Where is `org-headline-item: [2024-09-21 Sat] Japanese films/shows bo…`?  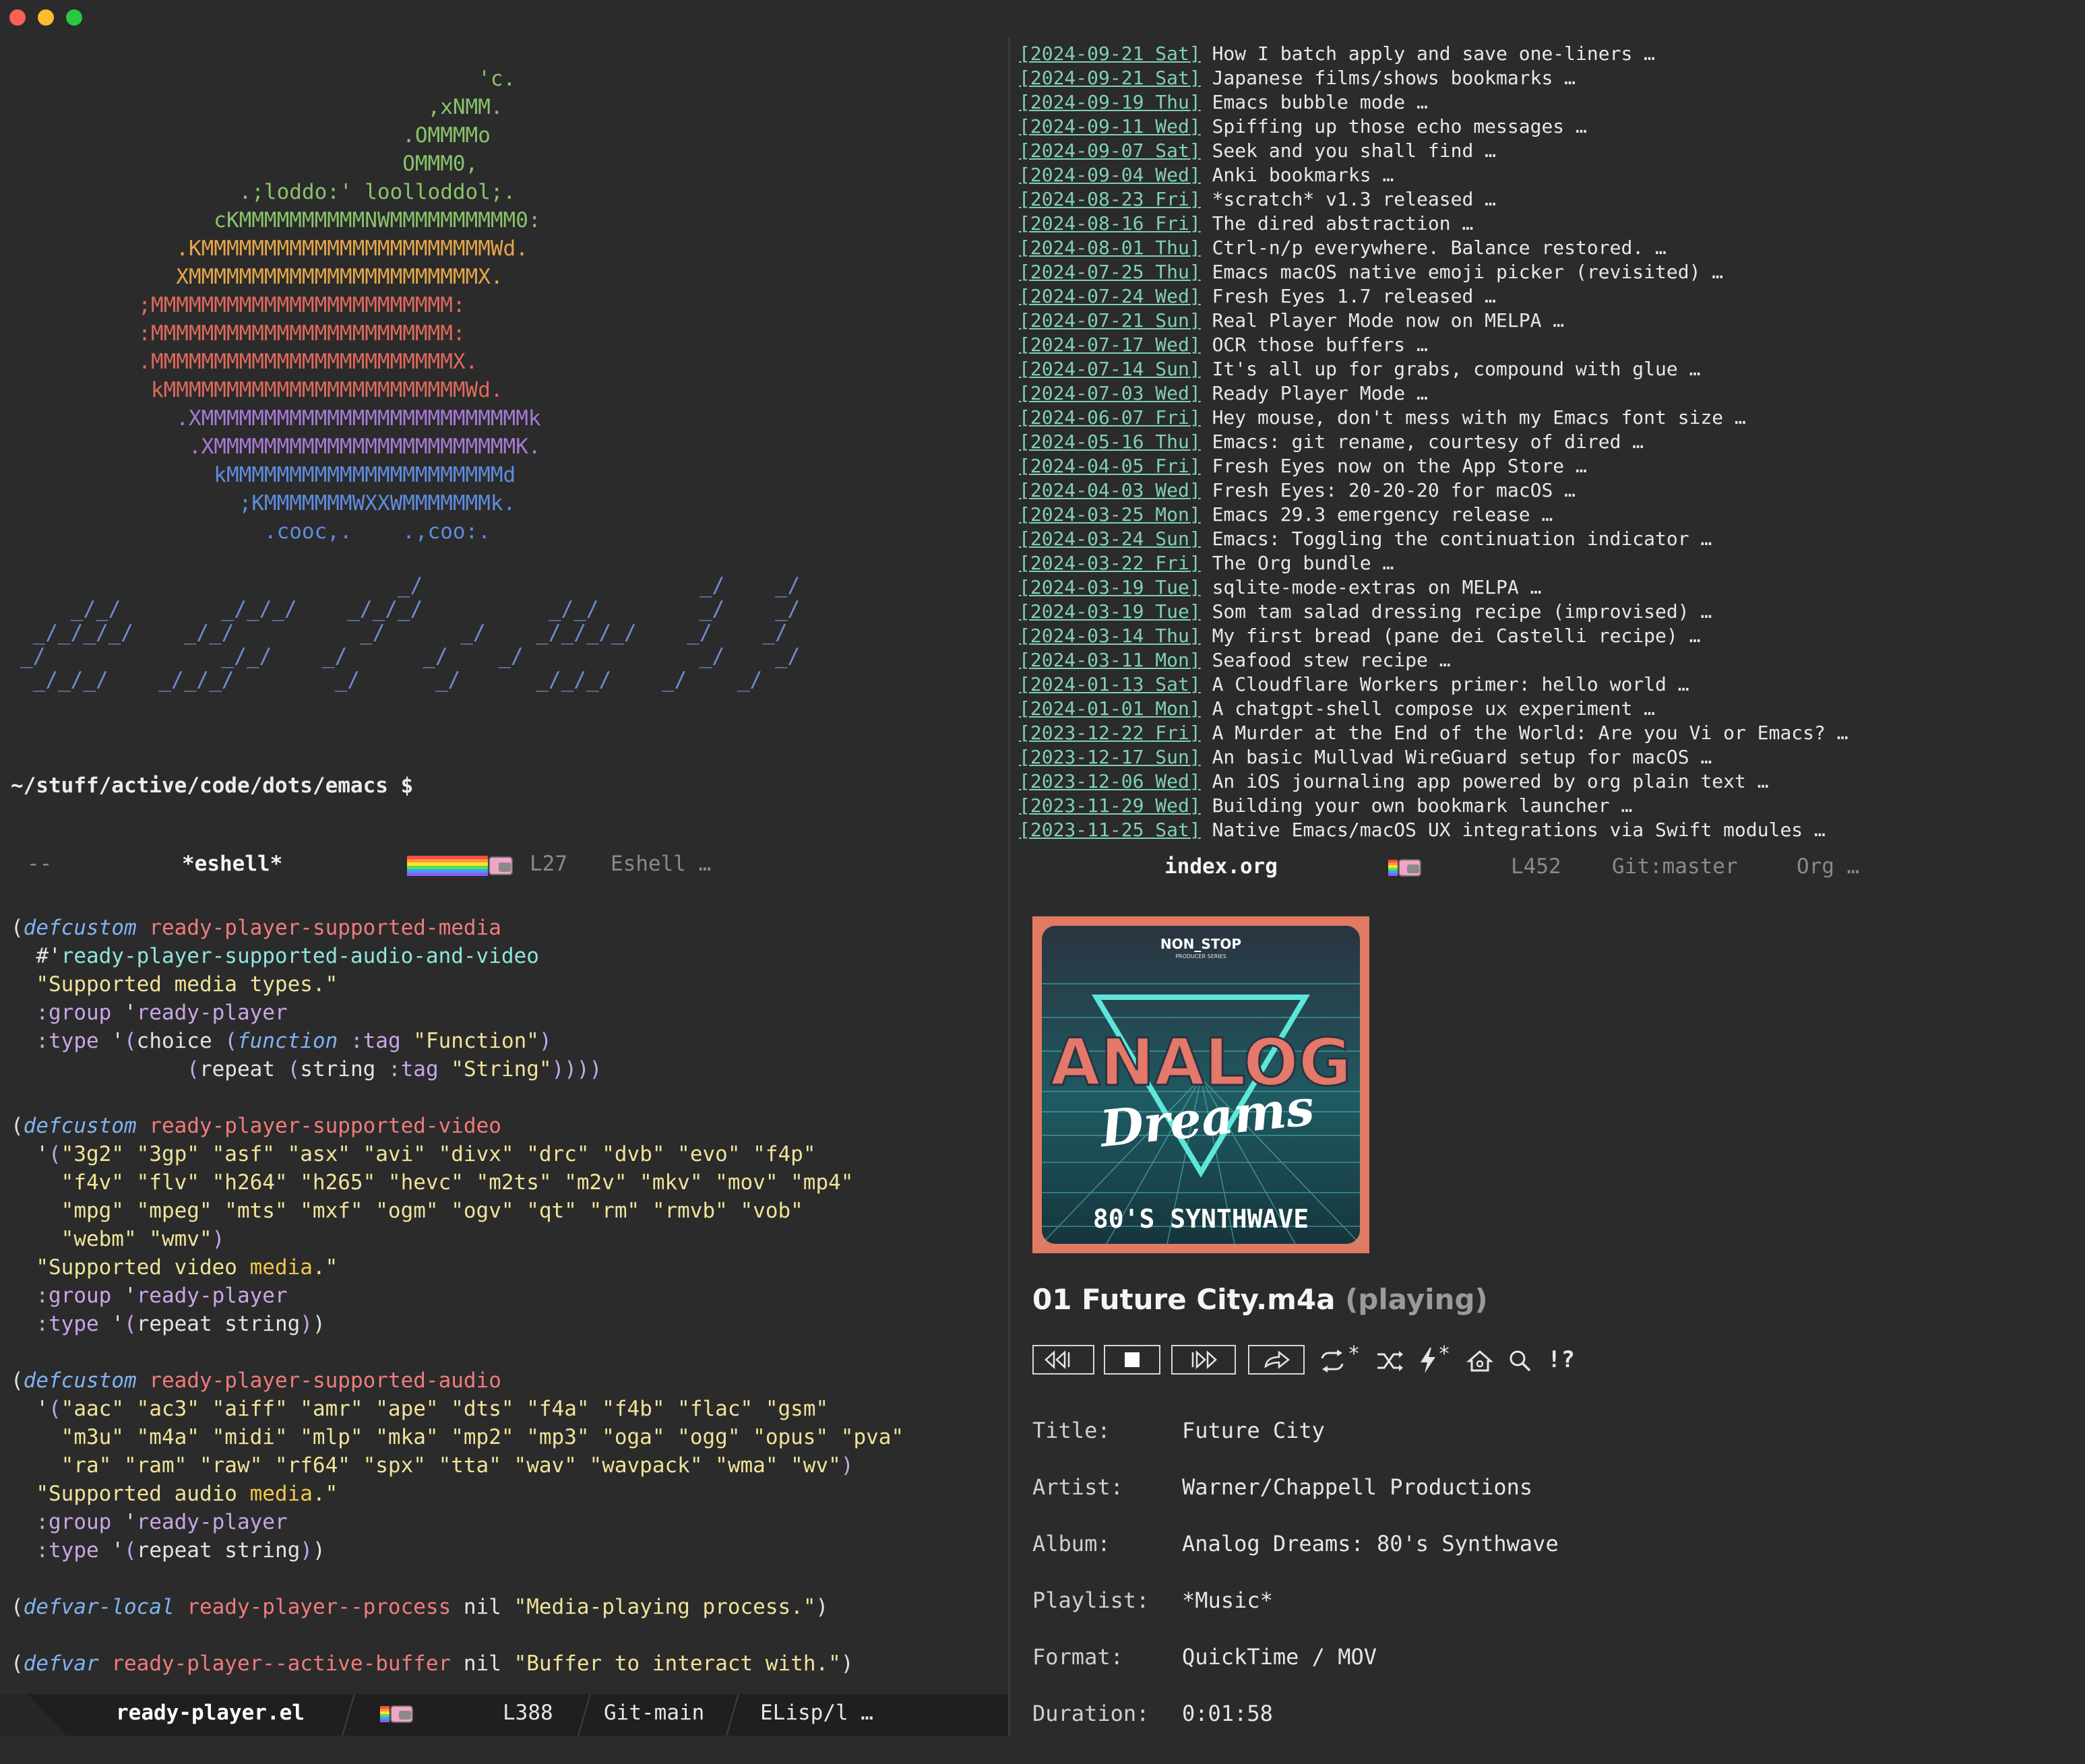 org-headline-item: [2024-09-21 Sat] Japanese films/shows bo… is located at coordinates (1545, 78).